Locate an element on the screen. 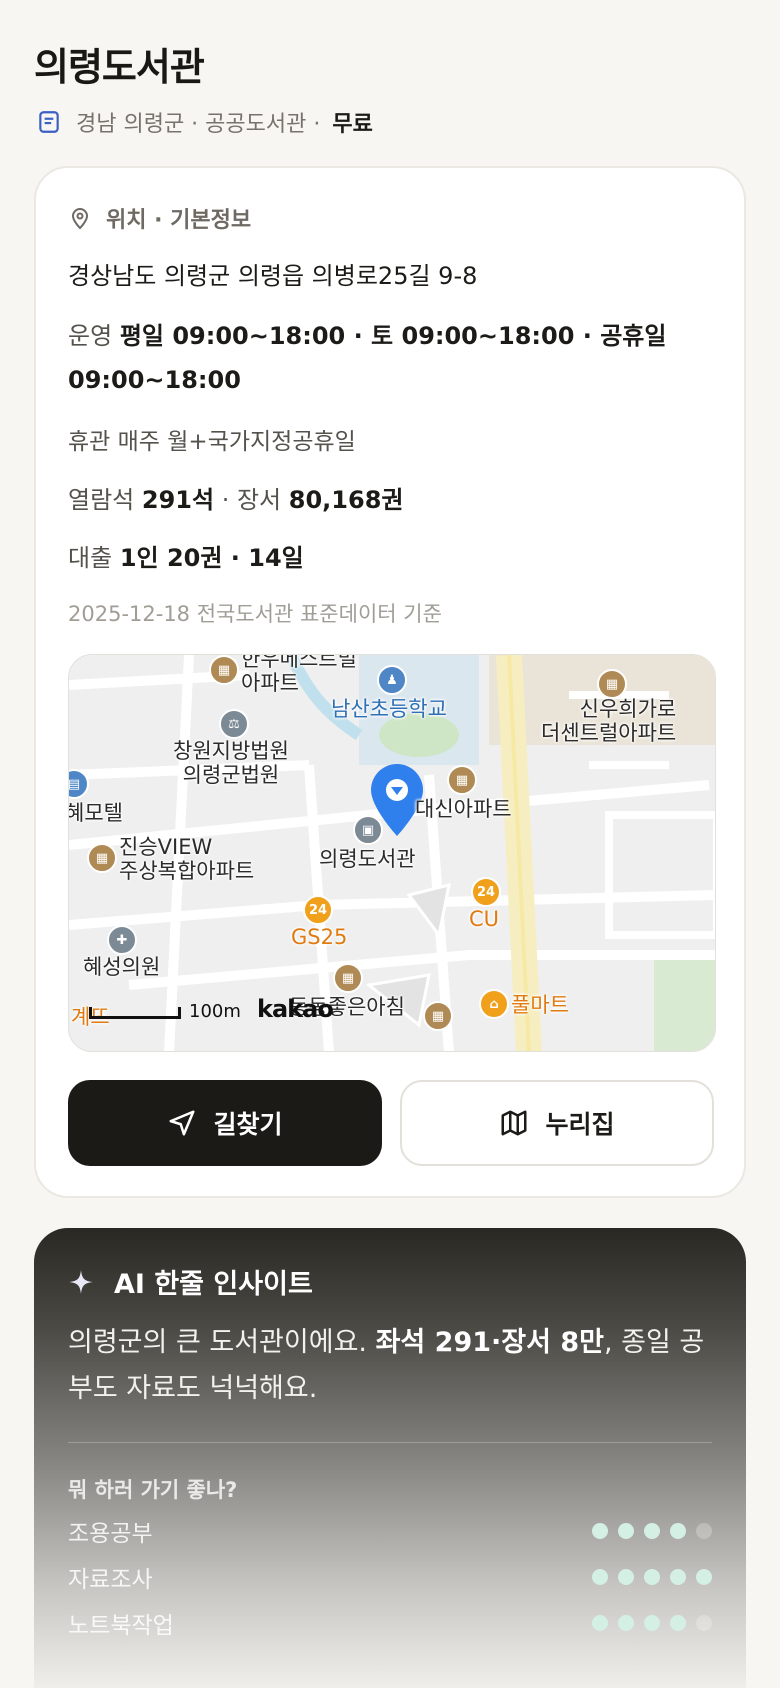  mart-icon: ⌂ is located at coordinates (494, 1004).